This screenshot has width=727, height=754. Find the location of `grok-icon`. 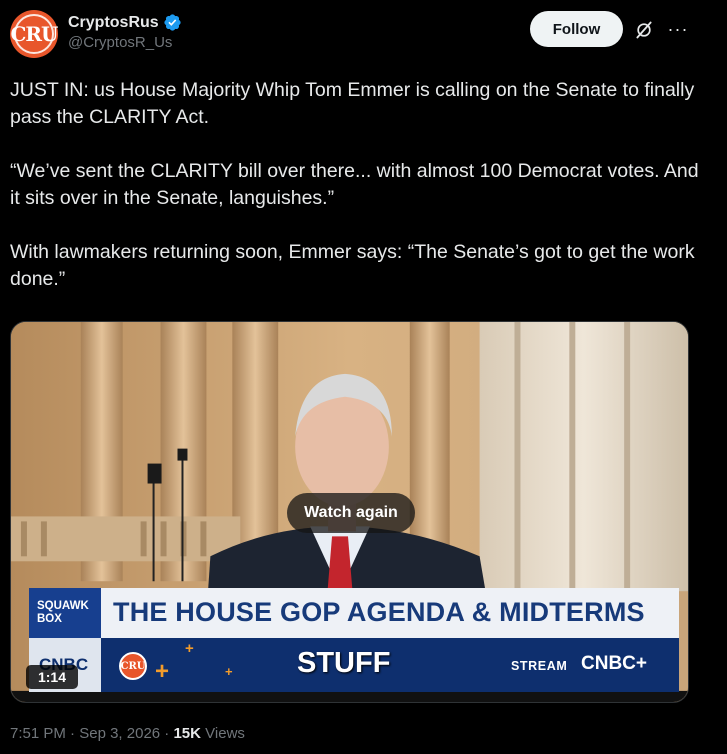

grok-icon is located at coordinates (644, 30).